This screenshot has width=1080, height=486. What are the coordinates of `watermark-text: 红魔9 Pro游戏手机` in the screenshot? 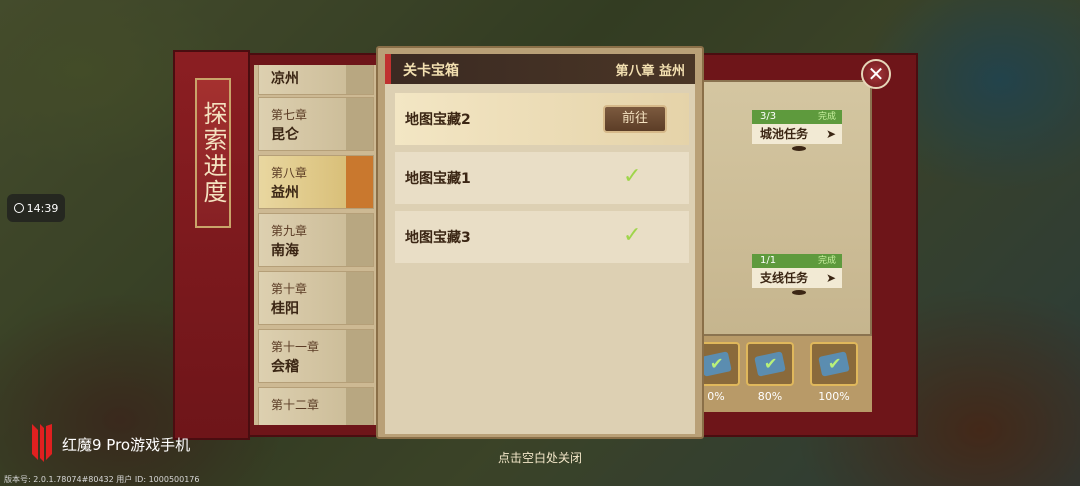 It's located at (126, 445).